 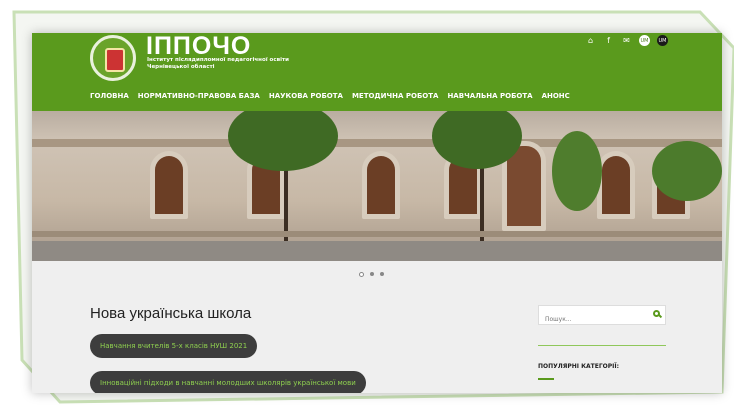 I want to click on nav-item-announcements: АНОНС, so click(x=556, y=96).